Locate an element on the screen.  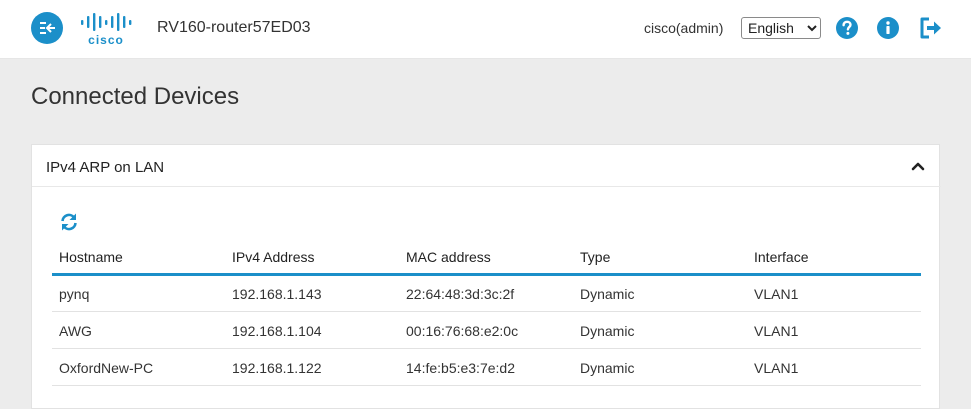
cell-hostname: AWG is located at coordinates (138, 330).